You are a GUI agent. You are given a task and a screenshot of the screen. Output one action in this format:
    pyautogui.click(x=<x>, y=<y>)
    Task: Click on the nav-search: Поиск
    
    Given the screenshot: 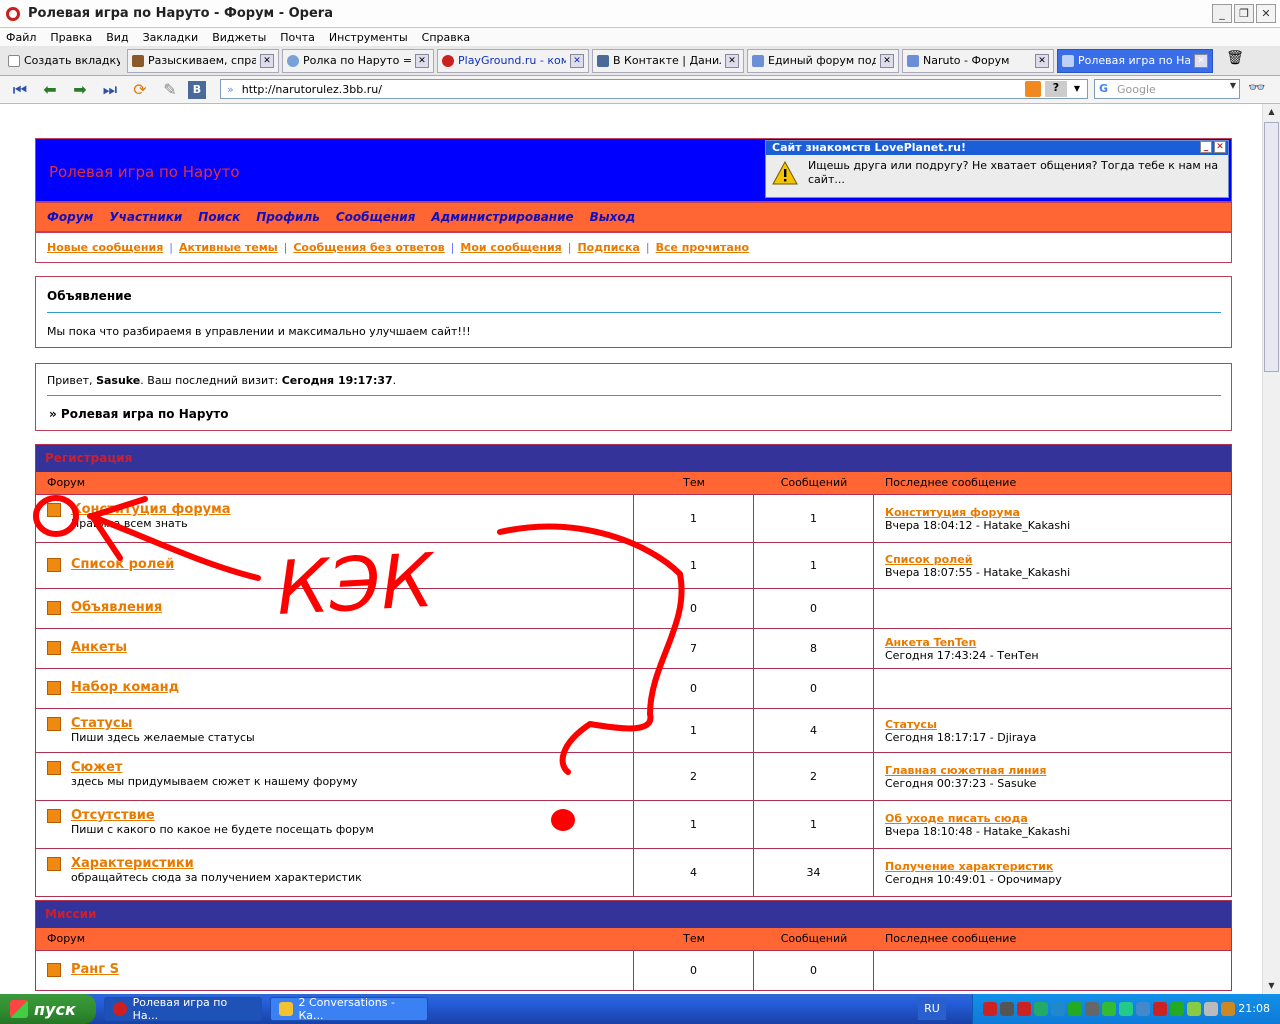 What is the action you would take?
    pyautogui.click(x=219, y=217)
    